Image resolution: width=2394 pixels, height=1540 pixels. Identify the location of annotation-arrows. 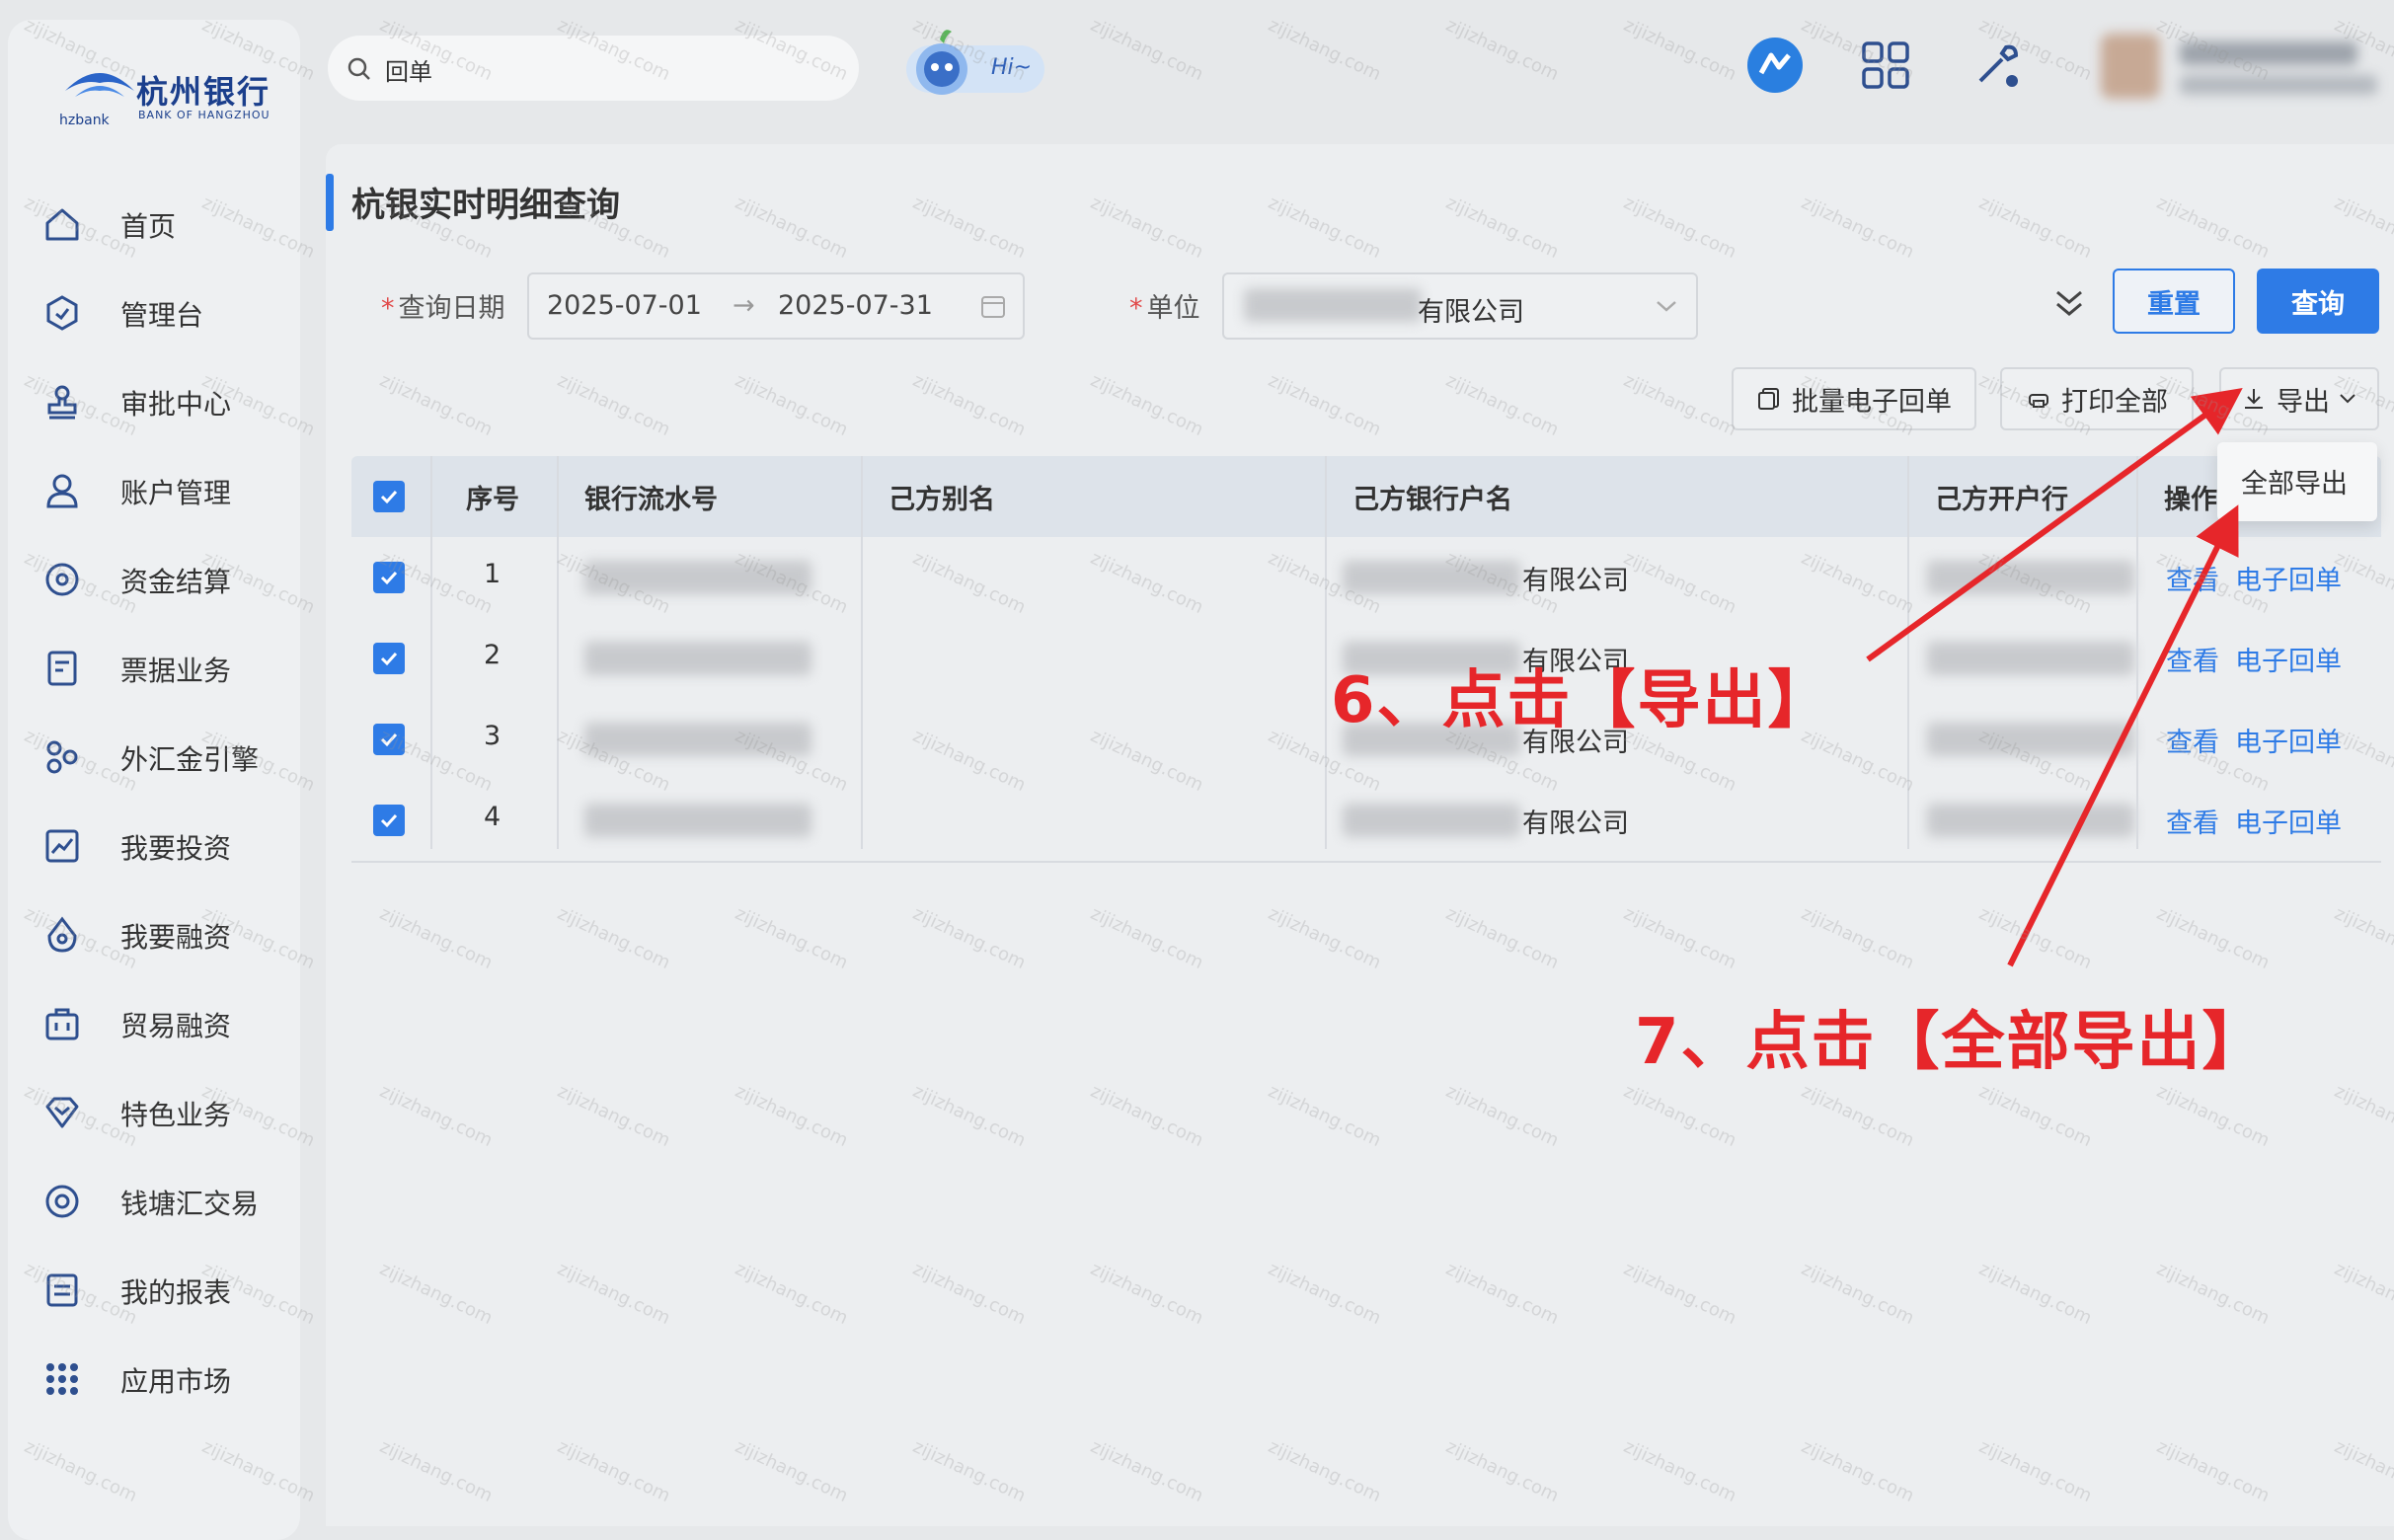
(2054, 677).